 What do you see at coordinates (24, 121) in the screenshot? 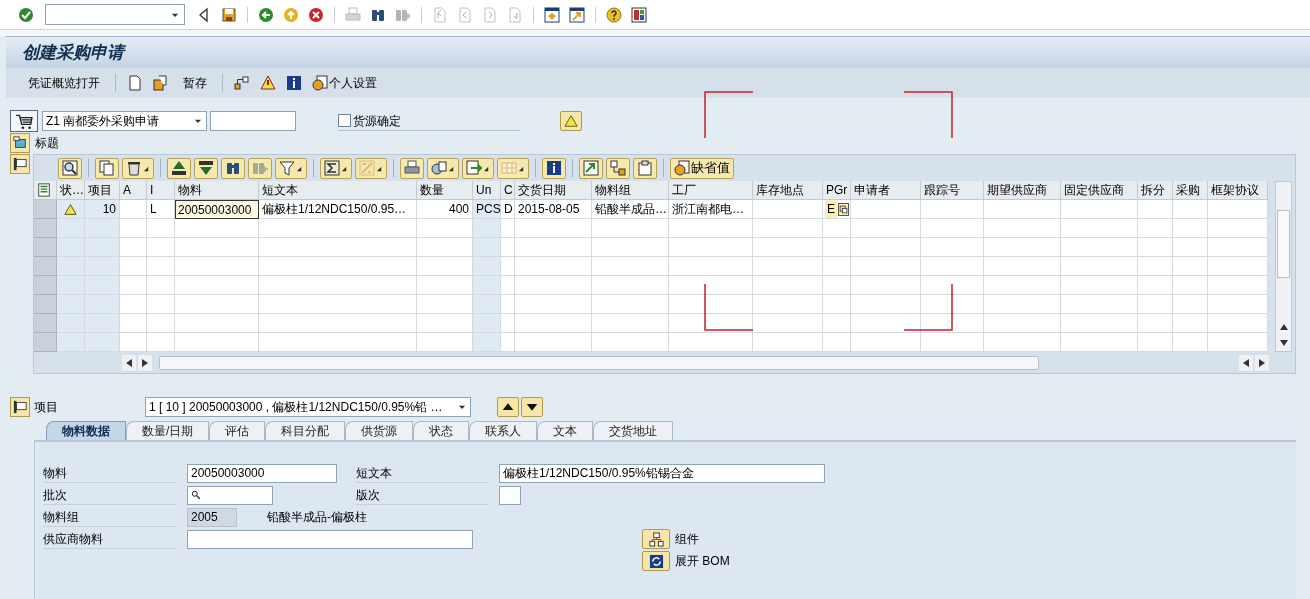
I see `cart-button` at bounding box center [24, 121].